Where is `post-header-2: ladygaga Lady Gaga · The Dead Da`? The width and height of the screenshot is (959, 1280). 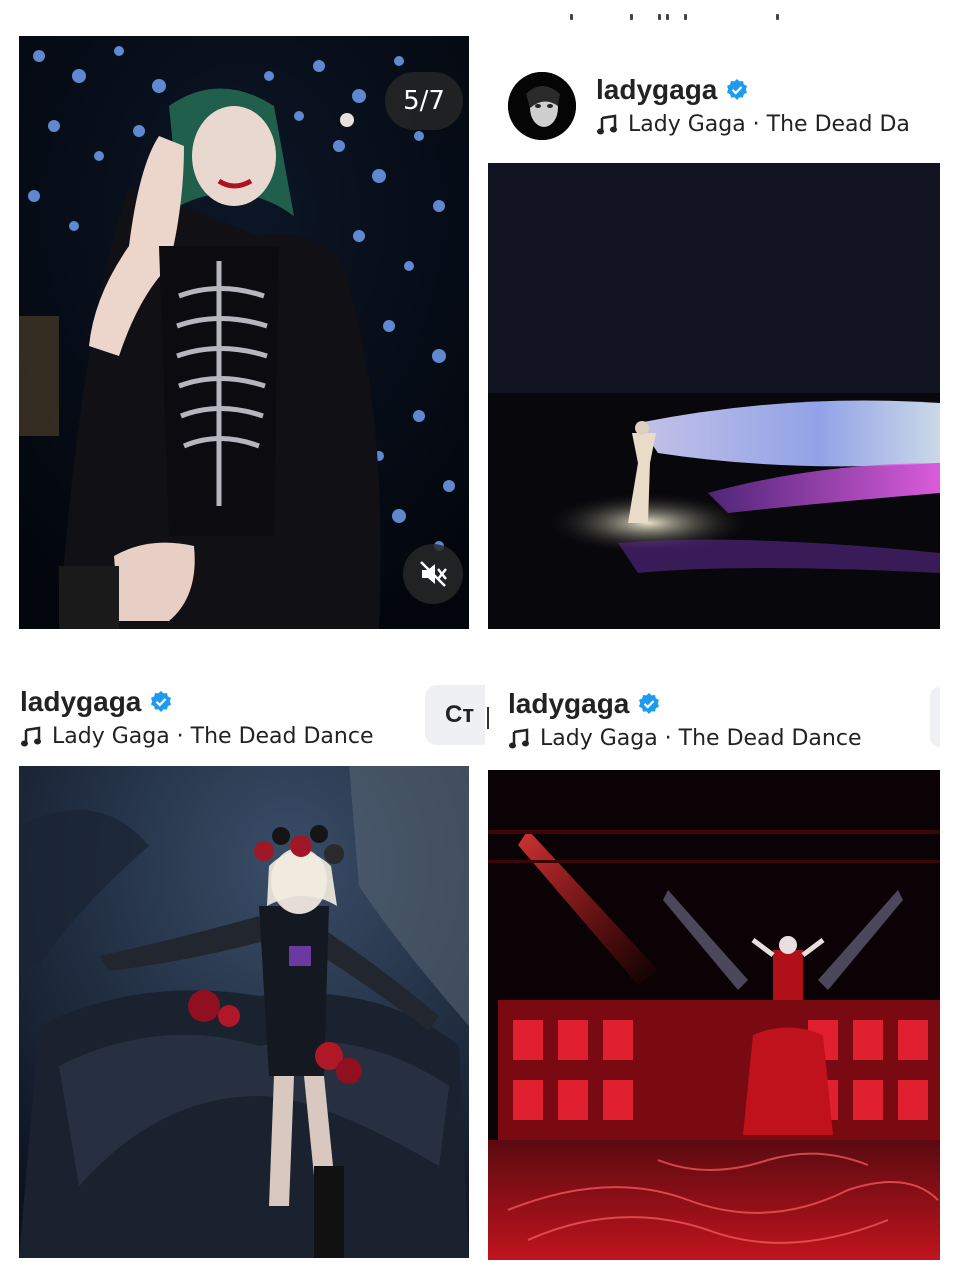 post-header-2: ladygaga Lady Gaga · The Dead Da is located at coordinates (767, 105).